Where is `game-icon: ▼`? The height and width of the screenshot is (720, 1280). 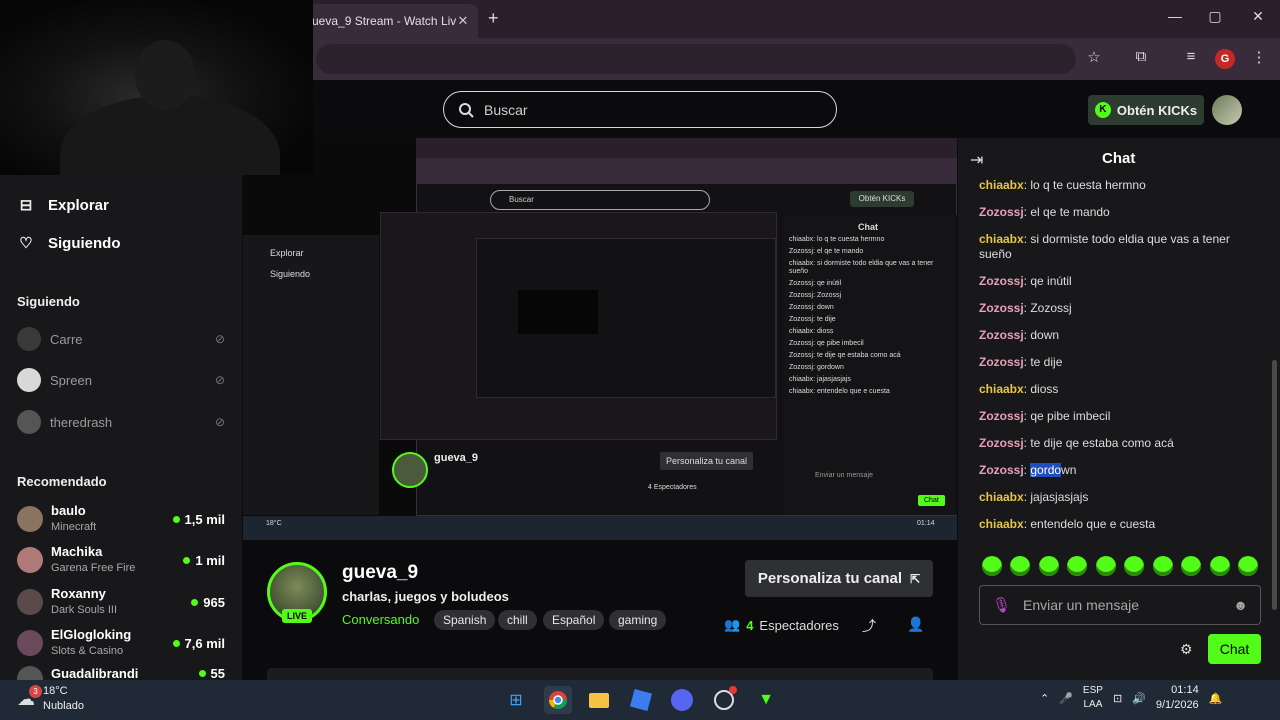
game-icon: ▼ is located at coordinates (766, 700).